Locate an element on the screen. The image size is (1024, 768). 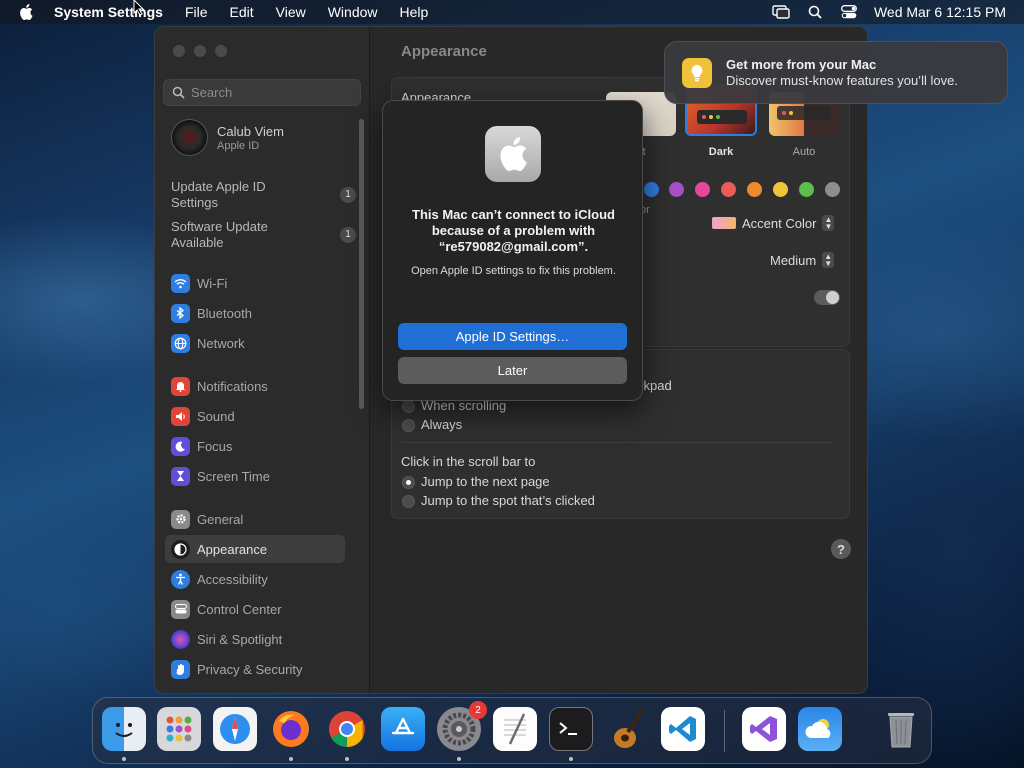
menu-help: Help is located at coordinates (414, 12).